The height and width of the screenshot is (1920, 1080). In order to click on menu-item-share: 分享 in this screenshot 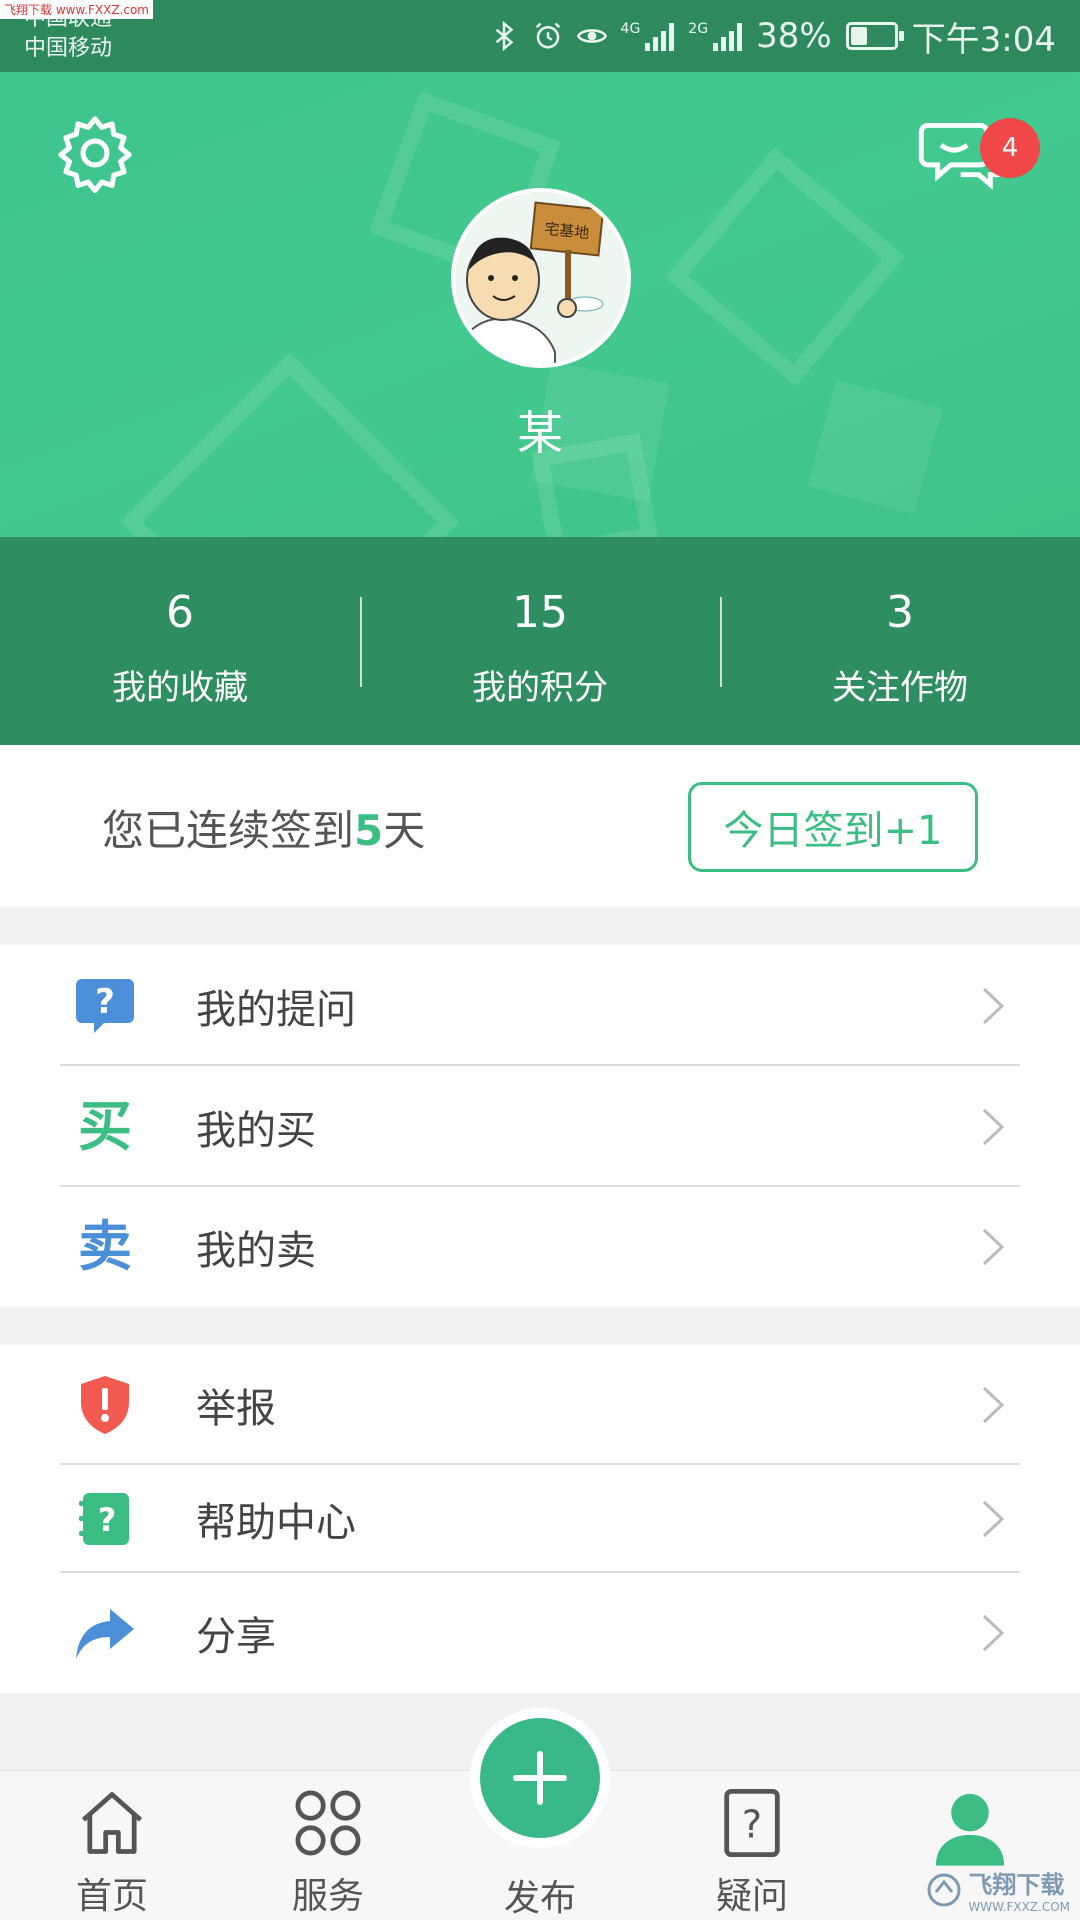, I will do `click(540, 1633)`.